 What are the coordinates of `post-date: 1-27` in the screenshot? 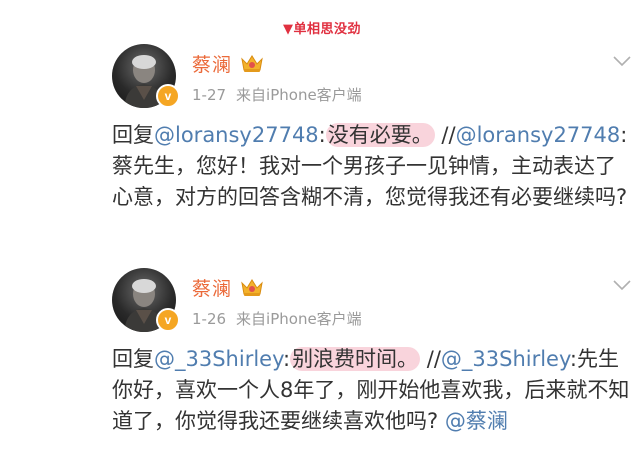 It's located at (209, 95).